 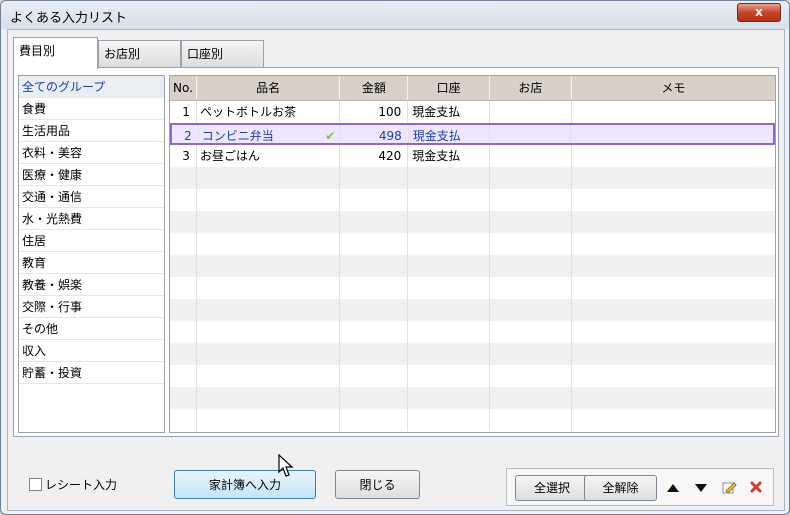 I want to click on group-item-all: 全てのグループ, so click(x=91, y=87).